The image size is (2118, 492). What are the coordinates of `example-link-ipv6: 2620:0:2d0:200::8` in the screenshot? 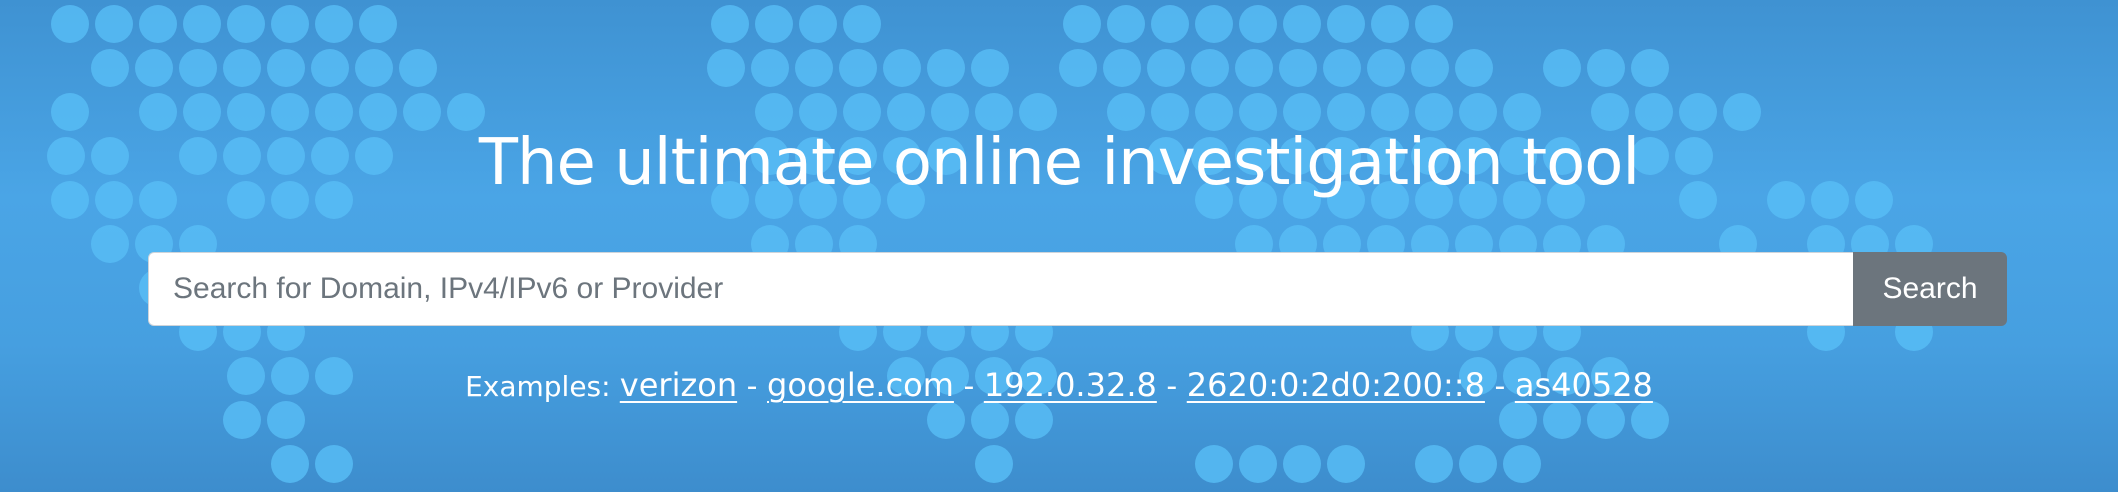 It's located at (1336, 385).